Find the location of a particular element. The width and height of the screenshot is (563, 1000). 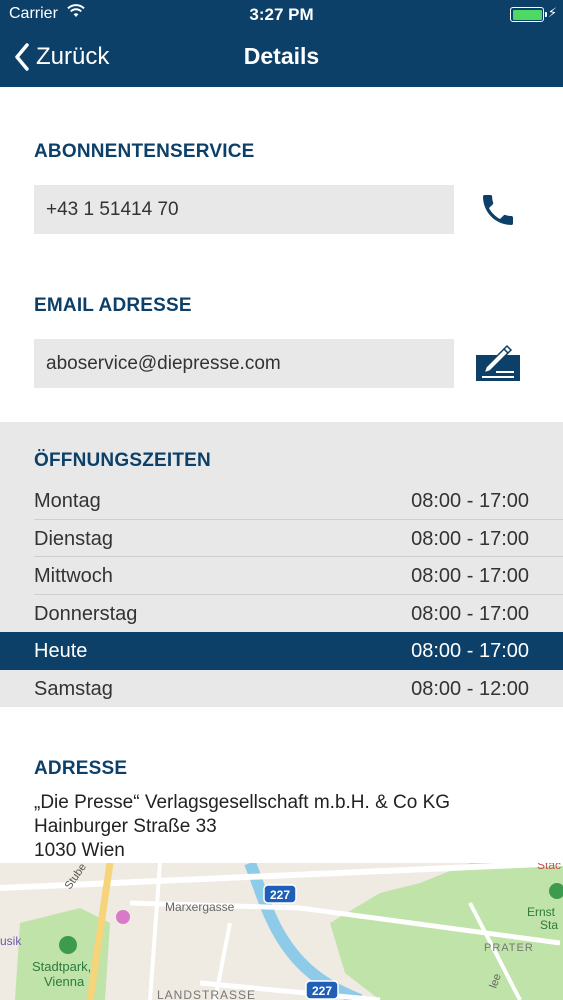

compose-email-icon is located at coordinates (498, 365).